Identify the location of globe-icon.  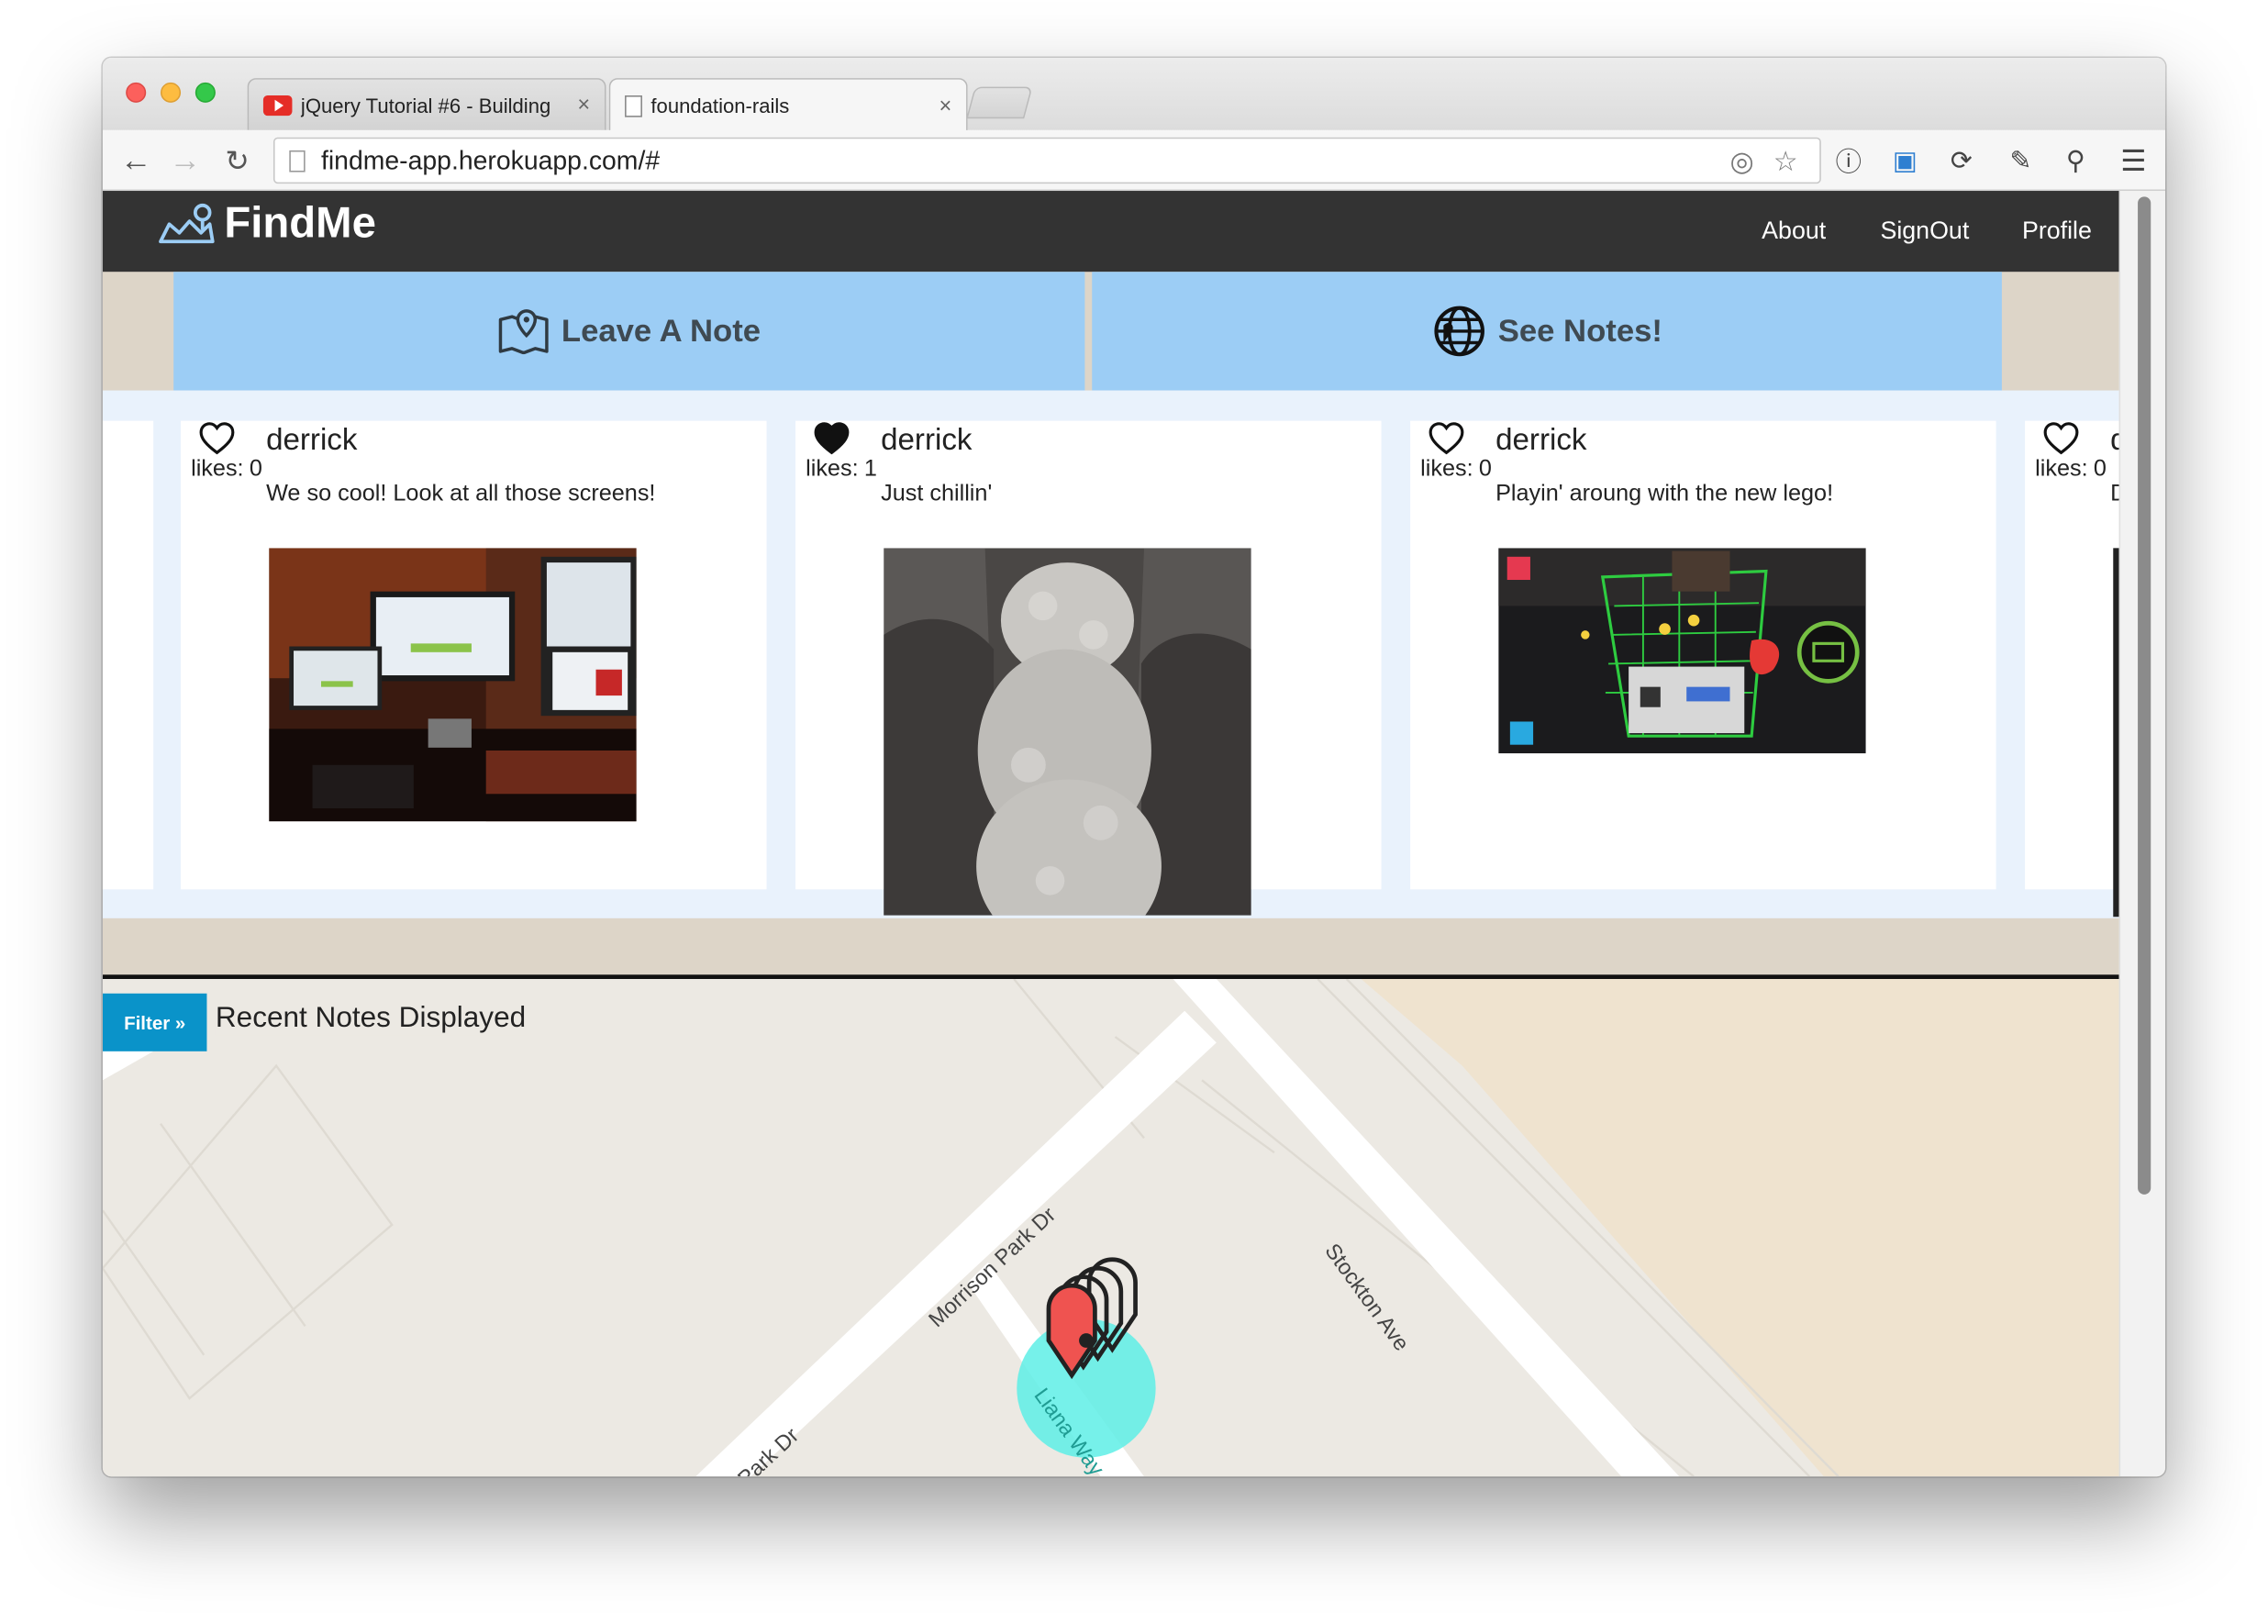
(1458, 331).